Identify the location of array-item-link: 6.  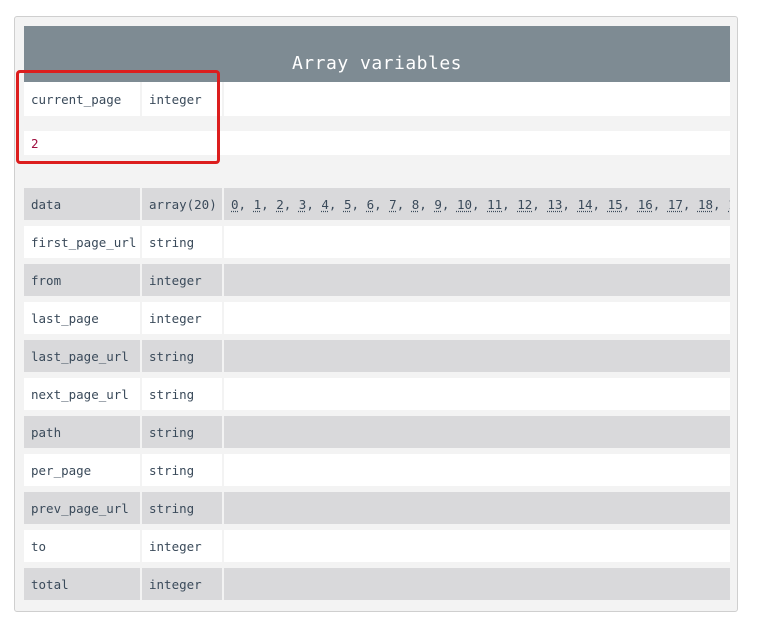
(371, 204).